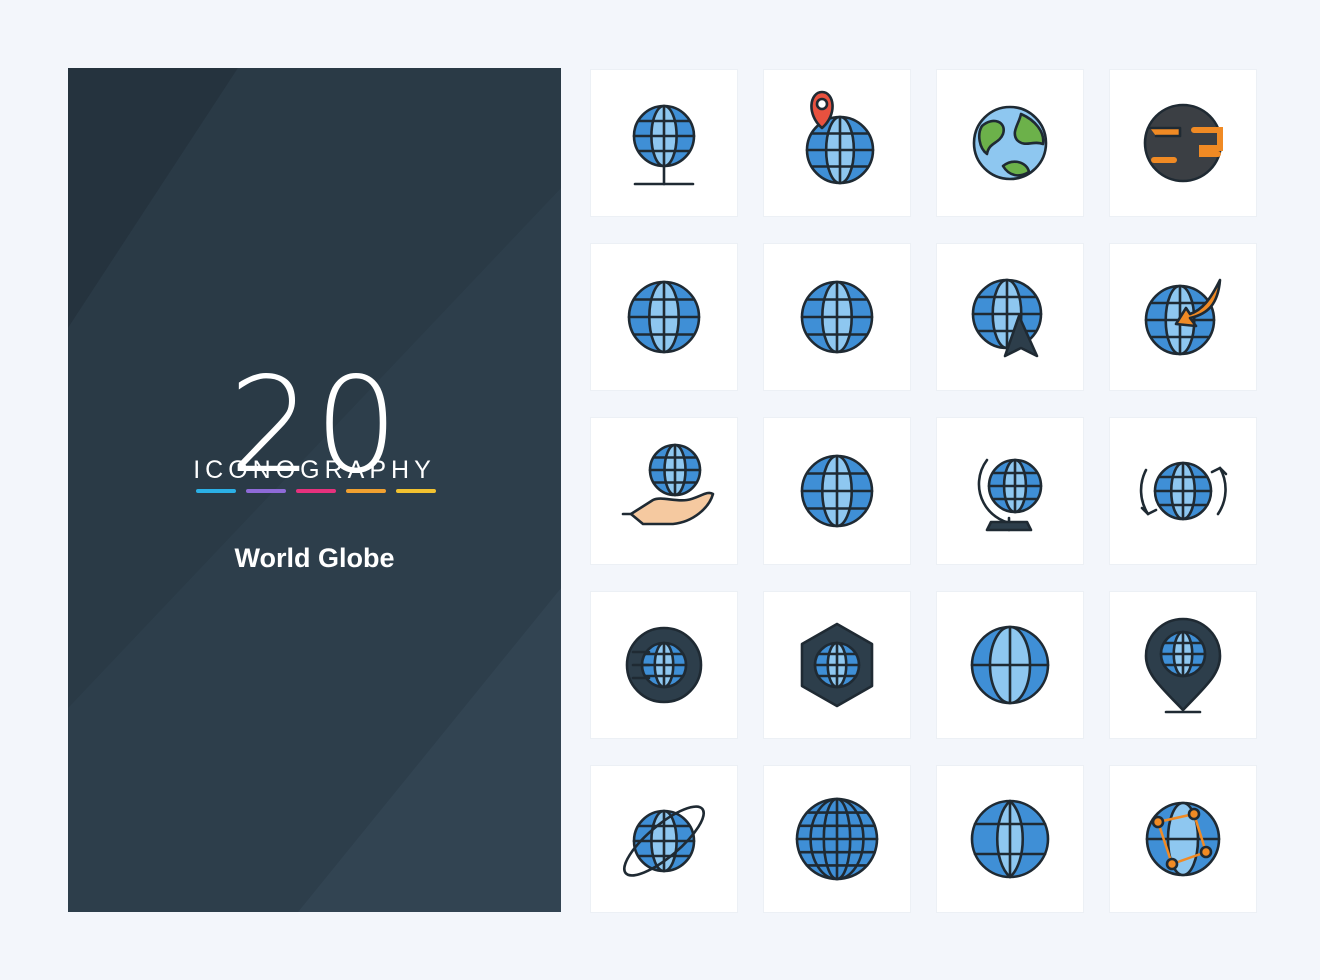  I want to click on globe-map-pin-icon, so click(1183, 665).